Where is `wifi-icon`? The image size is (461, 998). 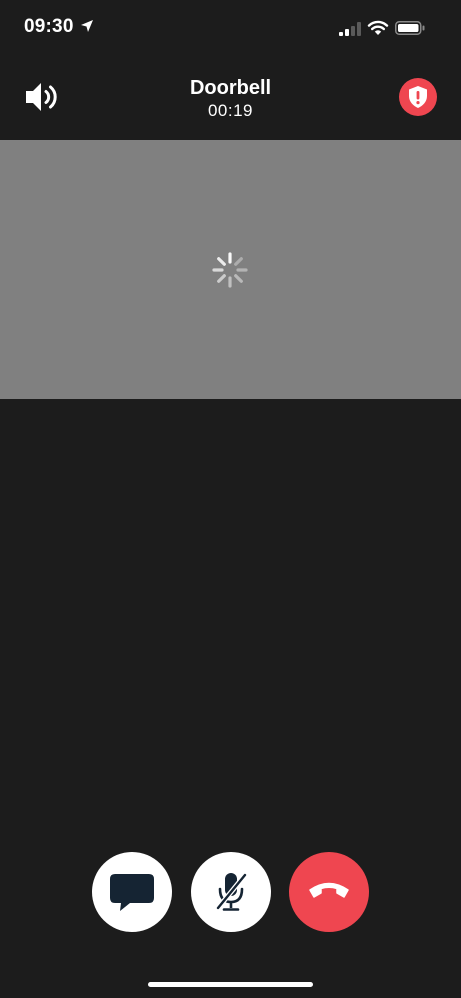 wifi-icon is located at coordinates (378, 27).